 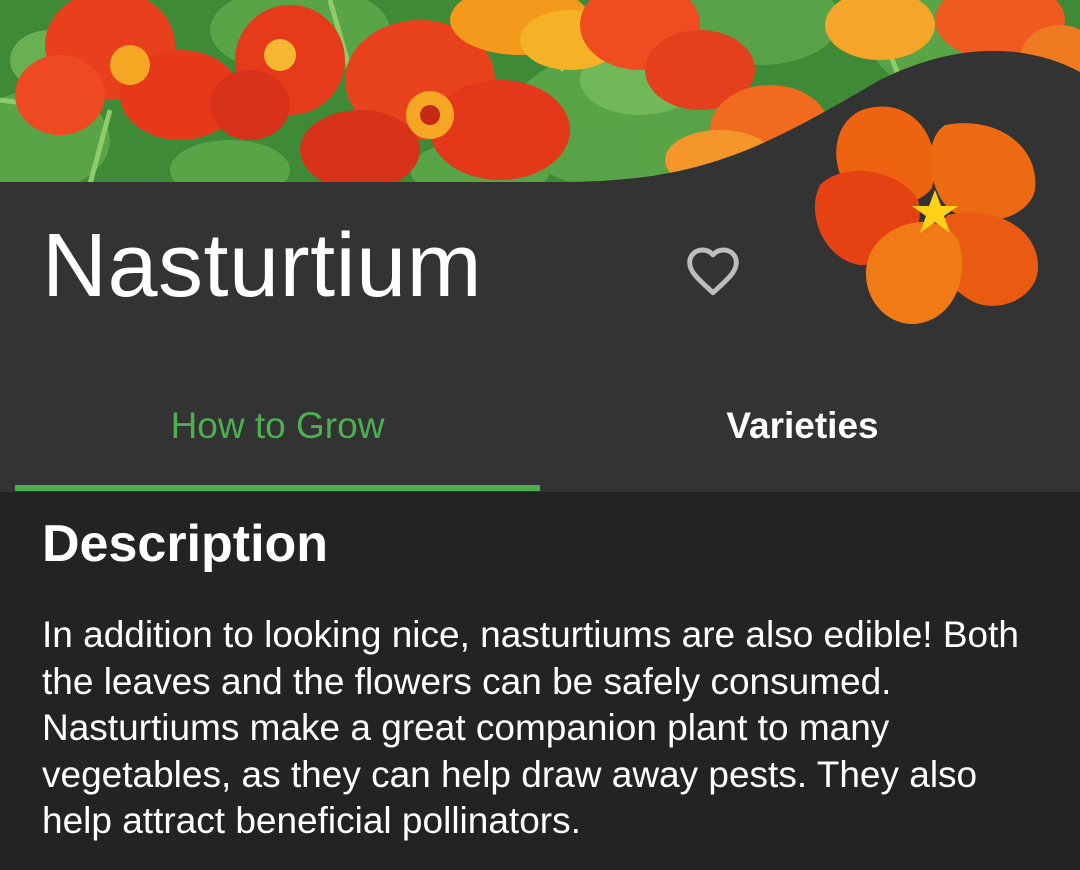 I want to click on heart-outline-icon, so click(x=713, y=271).